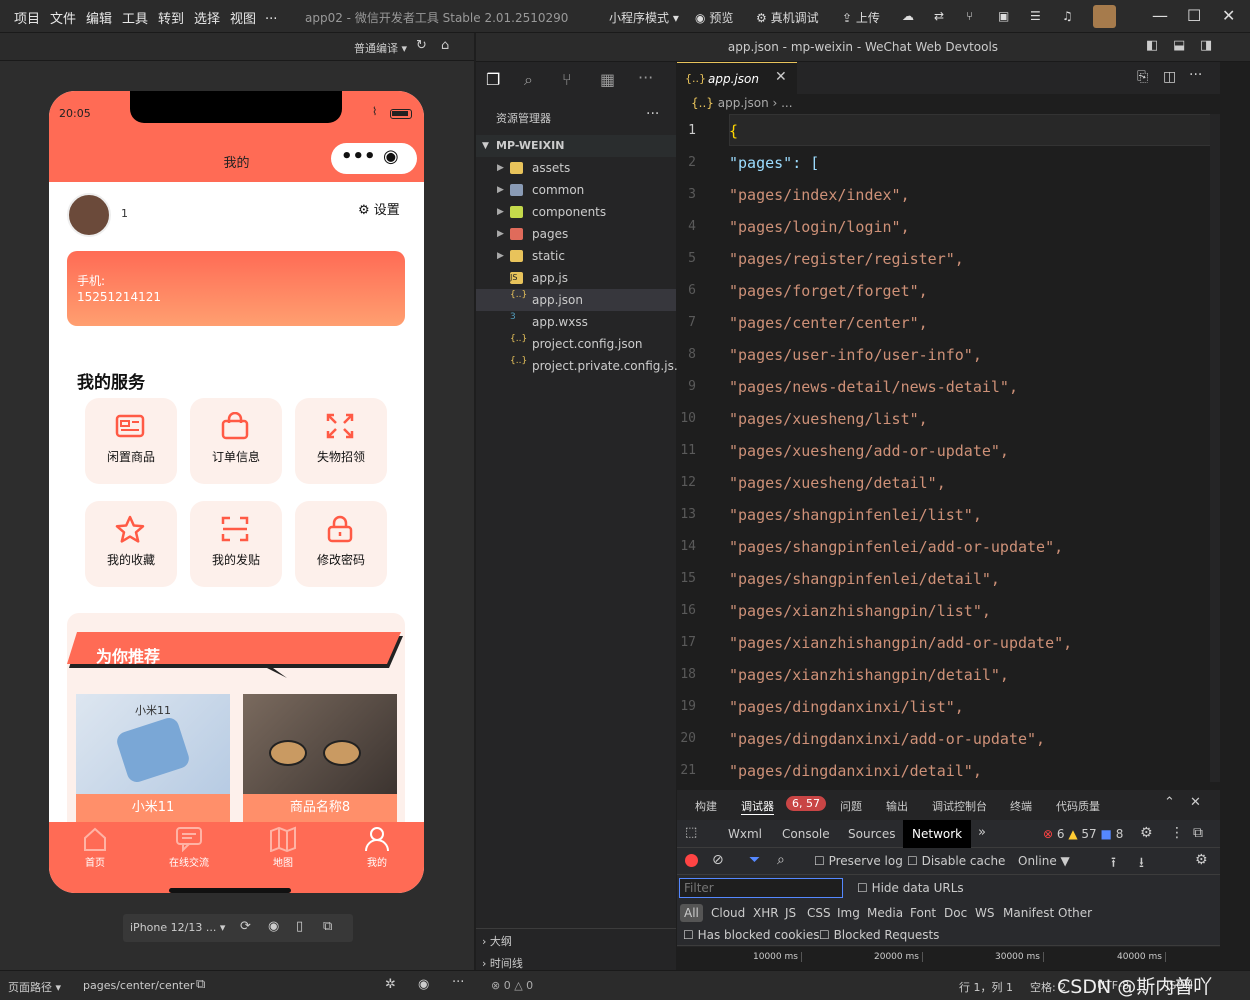 The width and height of the screenshot is (1250, 1000). I want to click on mode-select: 小程序模式 ▾, so click(644, 17).